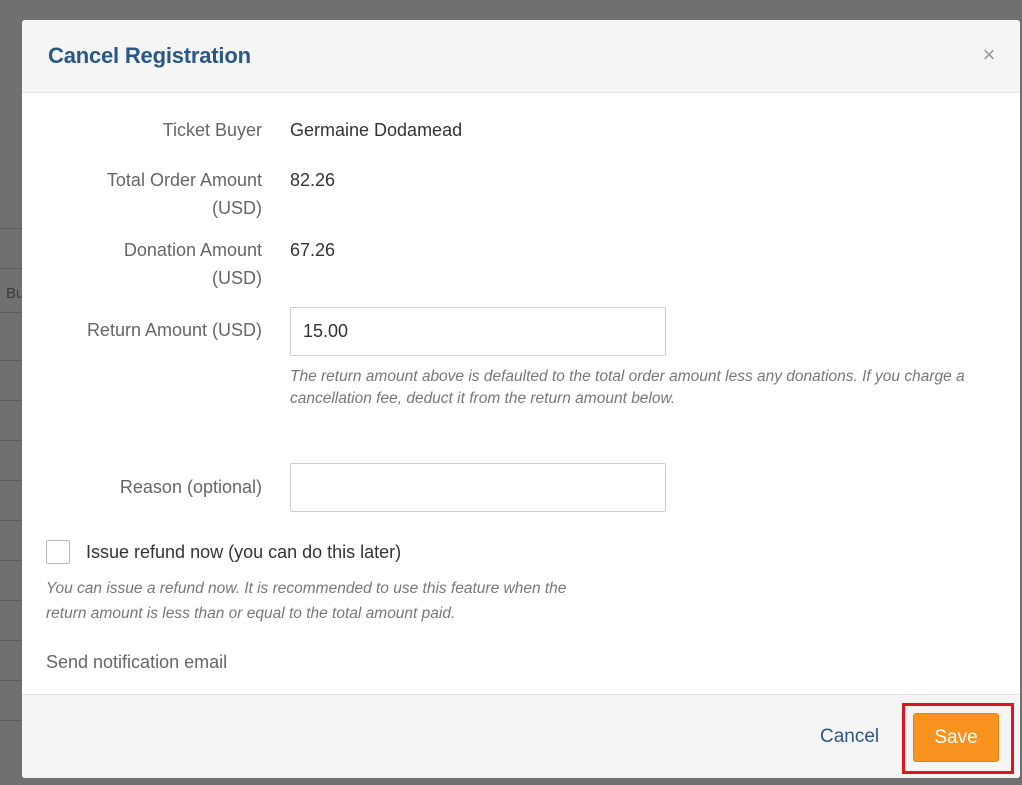  What do you see at coordinates (989, 55) in the screenshot?
I see `close-icon: ×` at bounding box center [989, 55].